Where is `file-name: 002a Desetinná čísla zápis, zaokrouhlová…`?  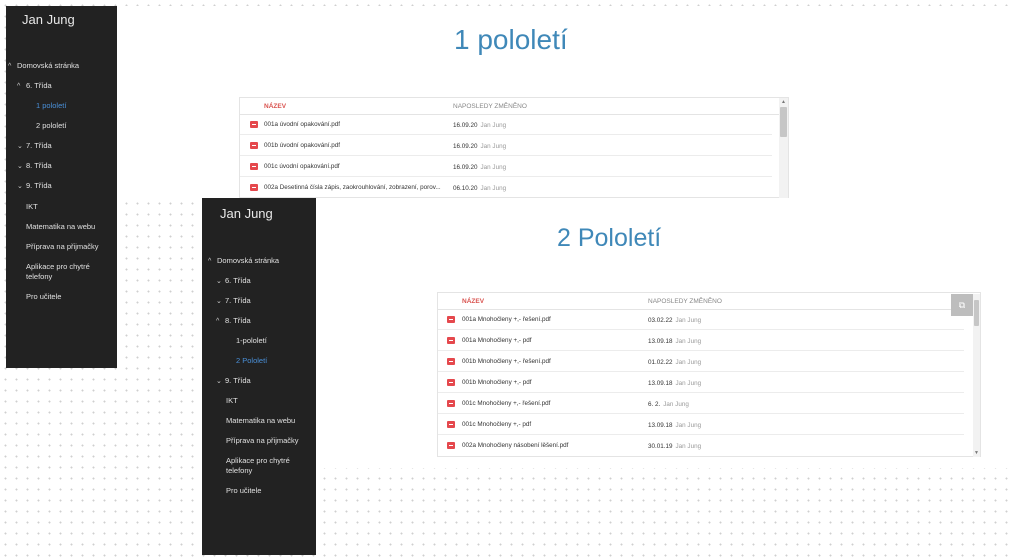
file-name: 002a Desetinná čísla zápis, zaokrouhlová… is located at coordinates (352, 187).